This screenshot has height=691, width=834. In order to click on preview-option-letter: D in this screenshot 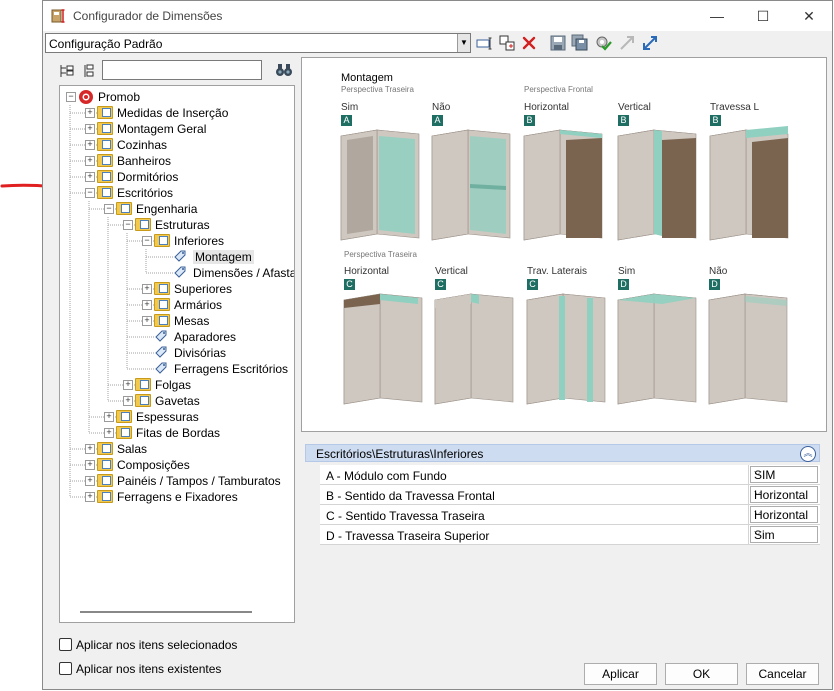, I will do `click(623, 284)`.